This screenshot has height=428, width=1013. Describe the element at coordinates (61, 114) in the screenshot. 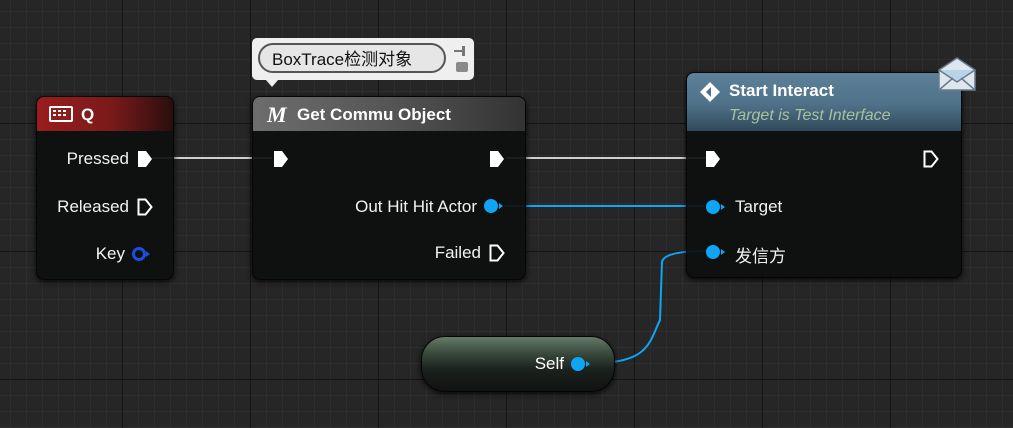

I see `keyboard-icon` at that location.